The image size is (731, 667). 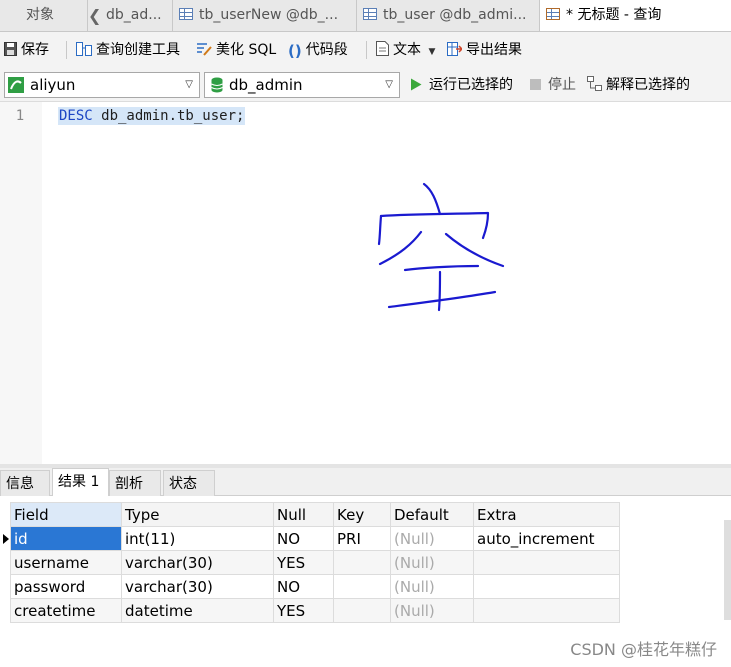 What do you see at coordinates (594, 83) in the screenshot?
I see `explain-icon` at bounding box center [594, 83].